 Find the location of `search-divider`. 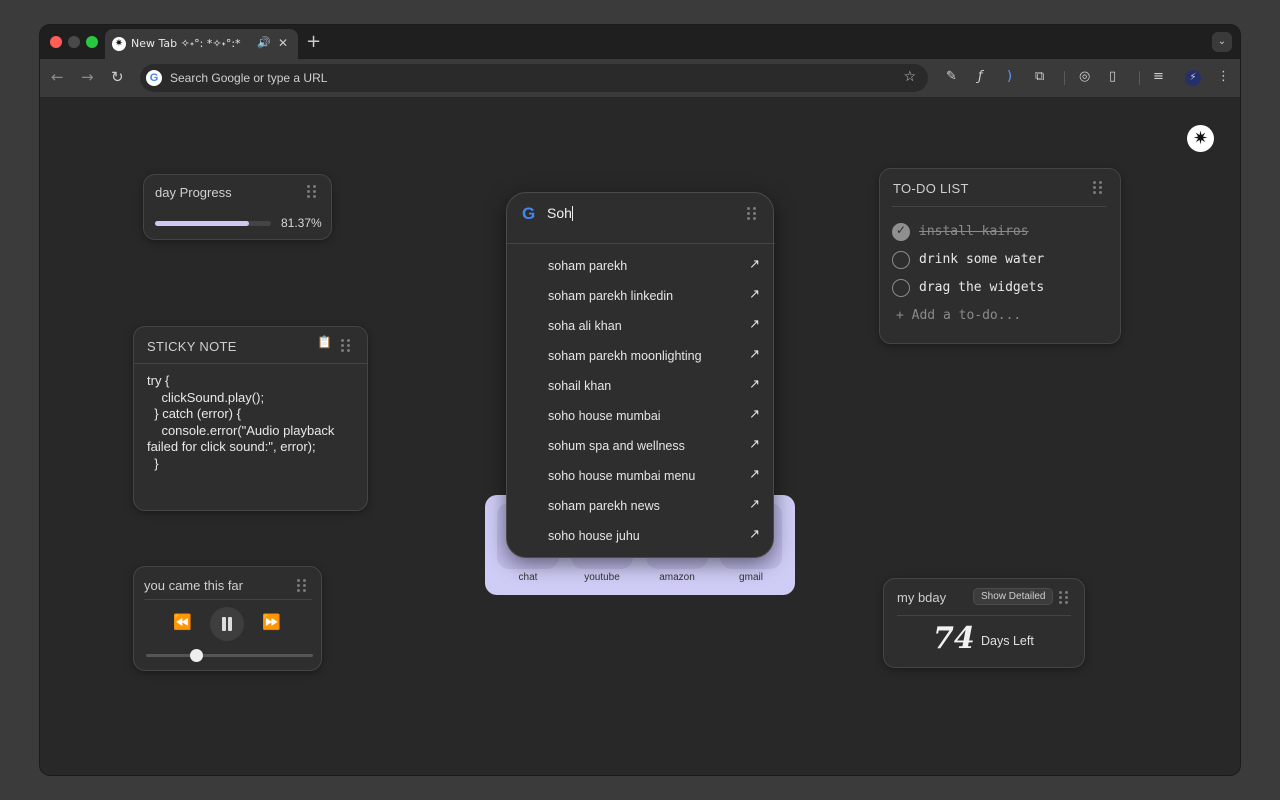

search-divider is located at coordinates (641, 243).